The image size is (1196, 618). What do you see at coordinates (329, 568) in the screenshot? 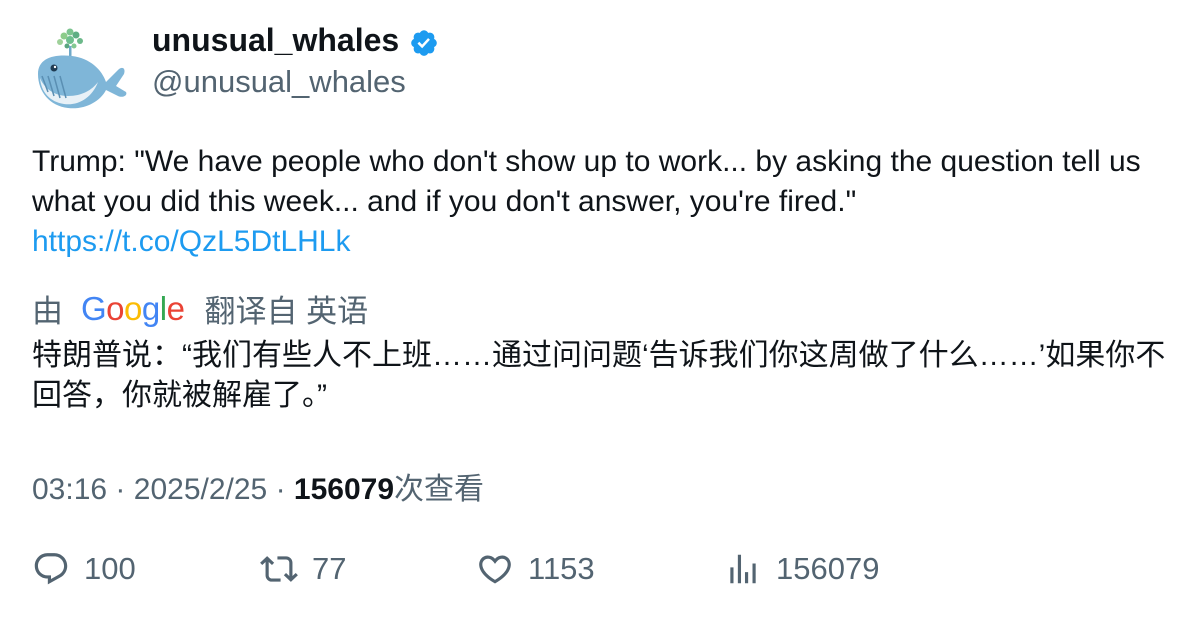
I see `retweet-count: 77` at bounding box center [329, 568].